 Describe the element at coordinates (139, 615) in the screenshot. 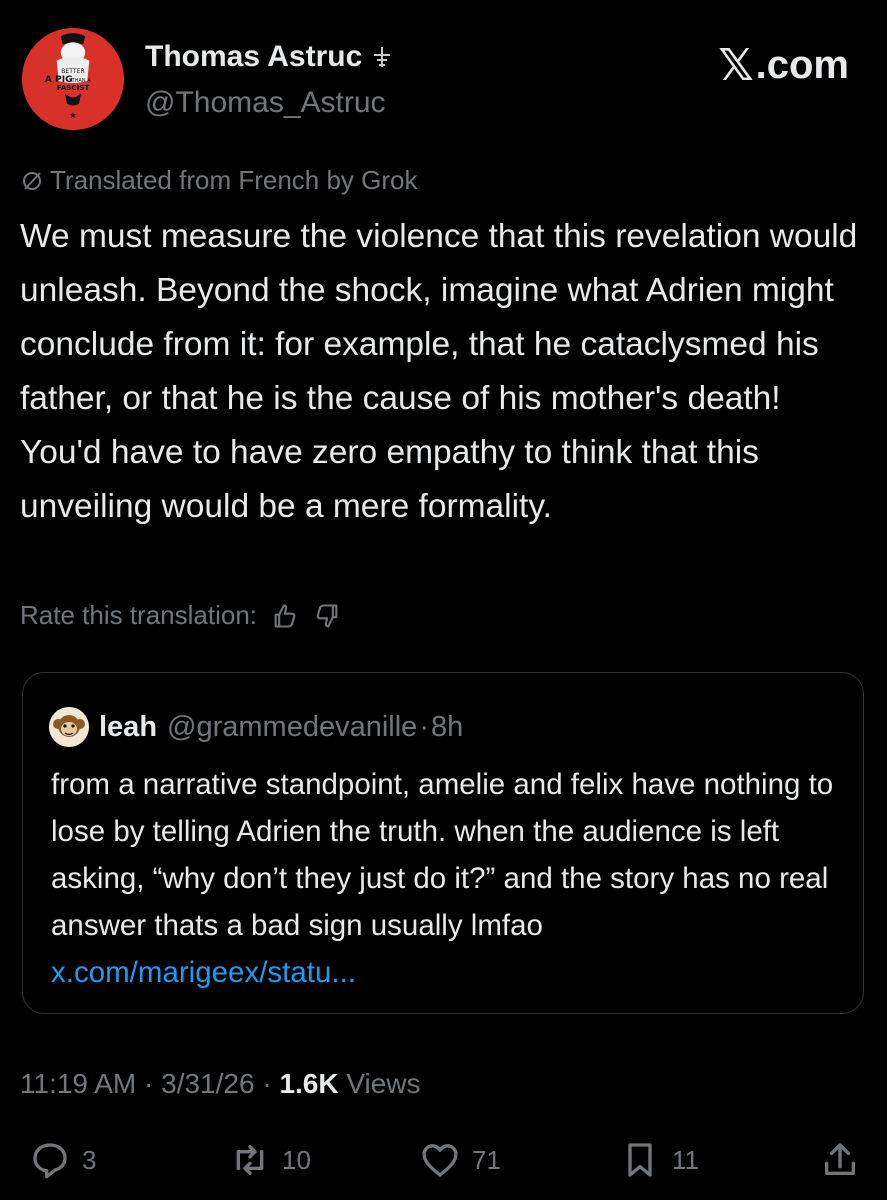

I see `rate-translation-label: Rate this translation:` at that location.